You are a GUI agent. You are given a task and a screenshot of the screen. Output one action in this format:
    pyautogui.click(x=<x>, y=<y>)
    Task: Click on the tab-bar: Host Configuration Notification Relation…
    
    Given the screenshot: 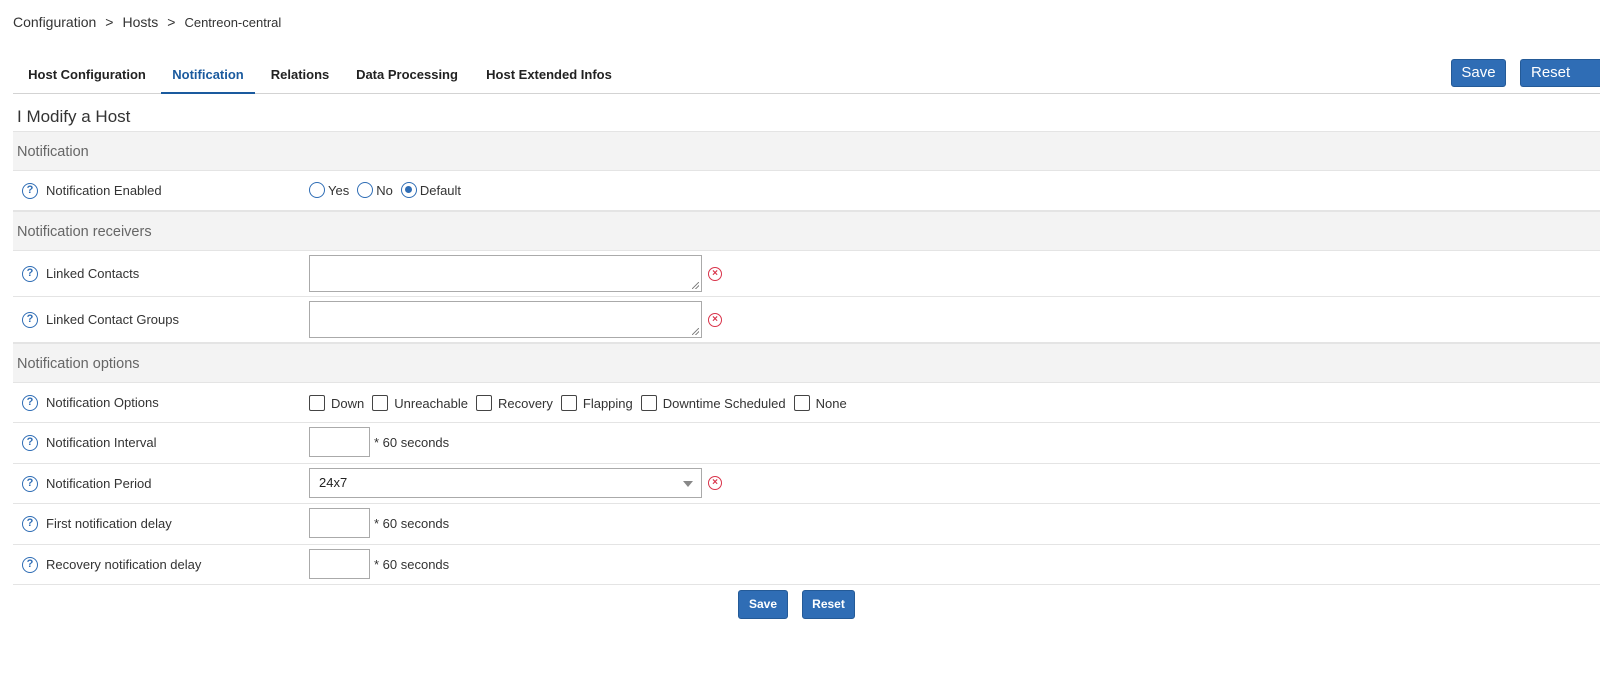 What is the action you would take?
    pyautogui.click(x=806, y=75)
    